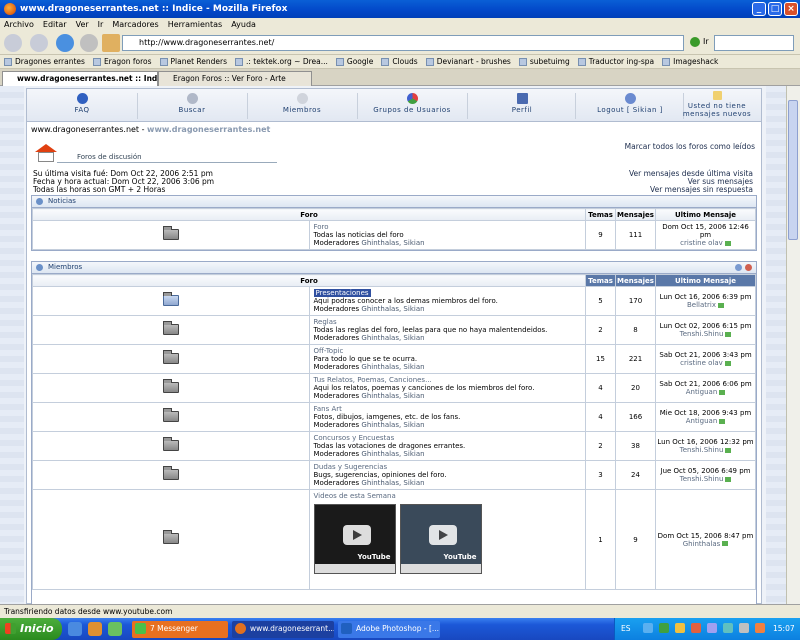  What do you see at coordinates (195, 24) in the screenshot?
I see `menu-herramientas: Herramientas` at bounding box center [195, 24].